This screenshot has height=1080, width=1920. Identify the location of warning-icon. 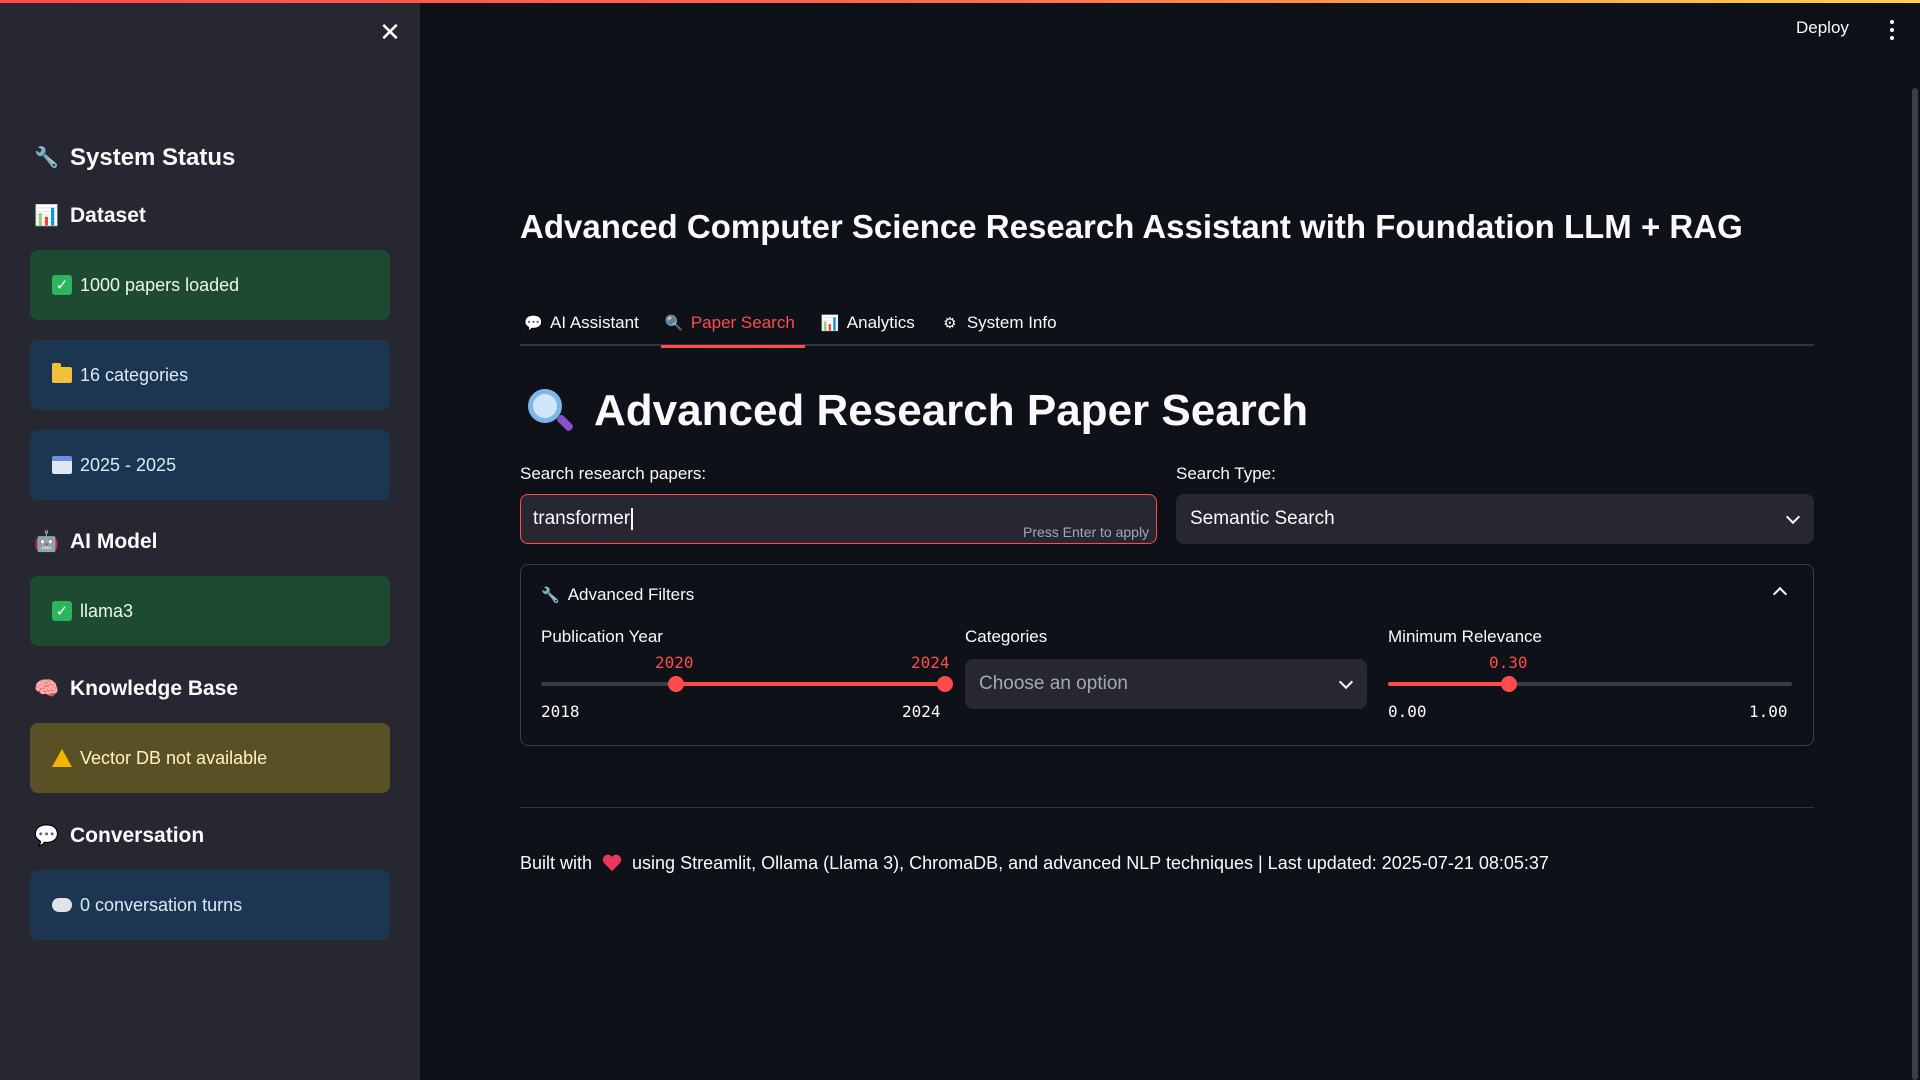
(62, 758).